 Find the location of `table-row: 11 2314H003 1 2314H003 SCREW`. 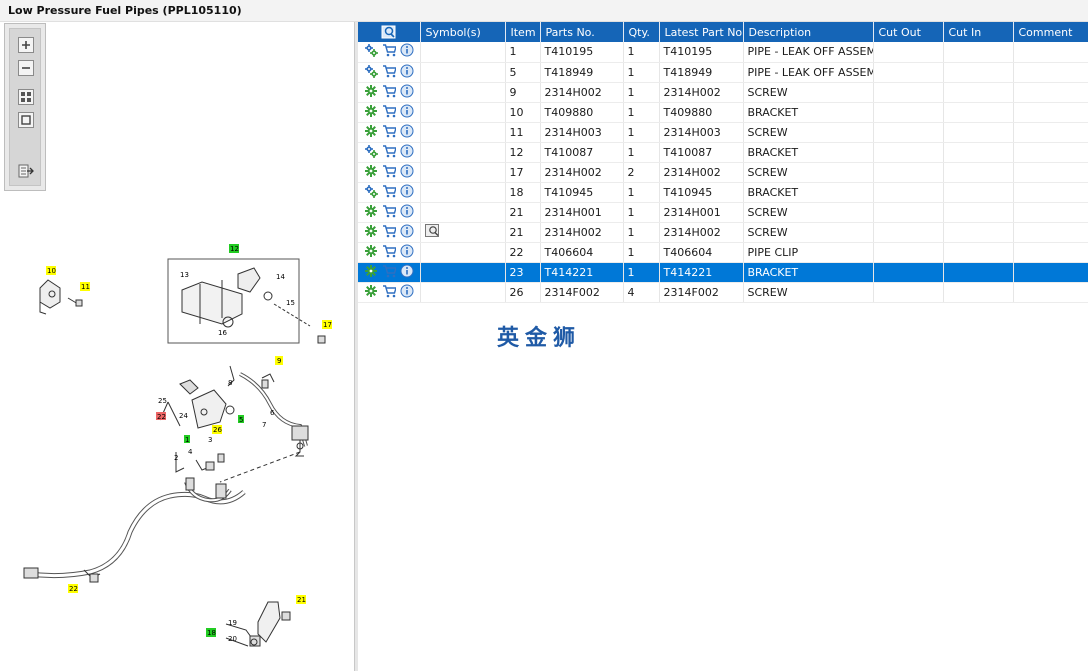

table-row: 11 2314H003 1 2314H003 SCREW is located at coordinates (723, 132).